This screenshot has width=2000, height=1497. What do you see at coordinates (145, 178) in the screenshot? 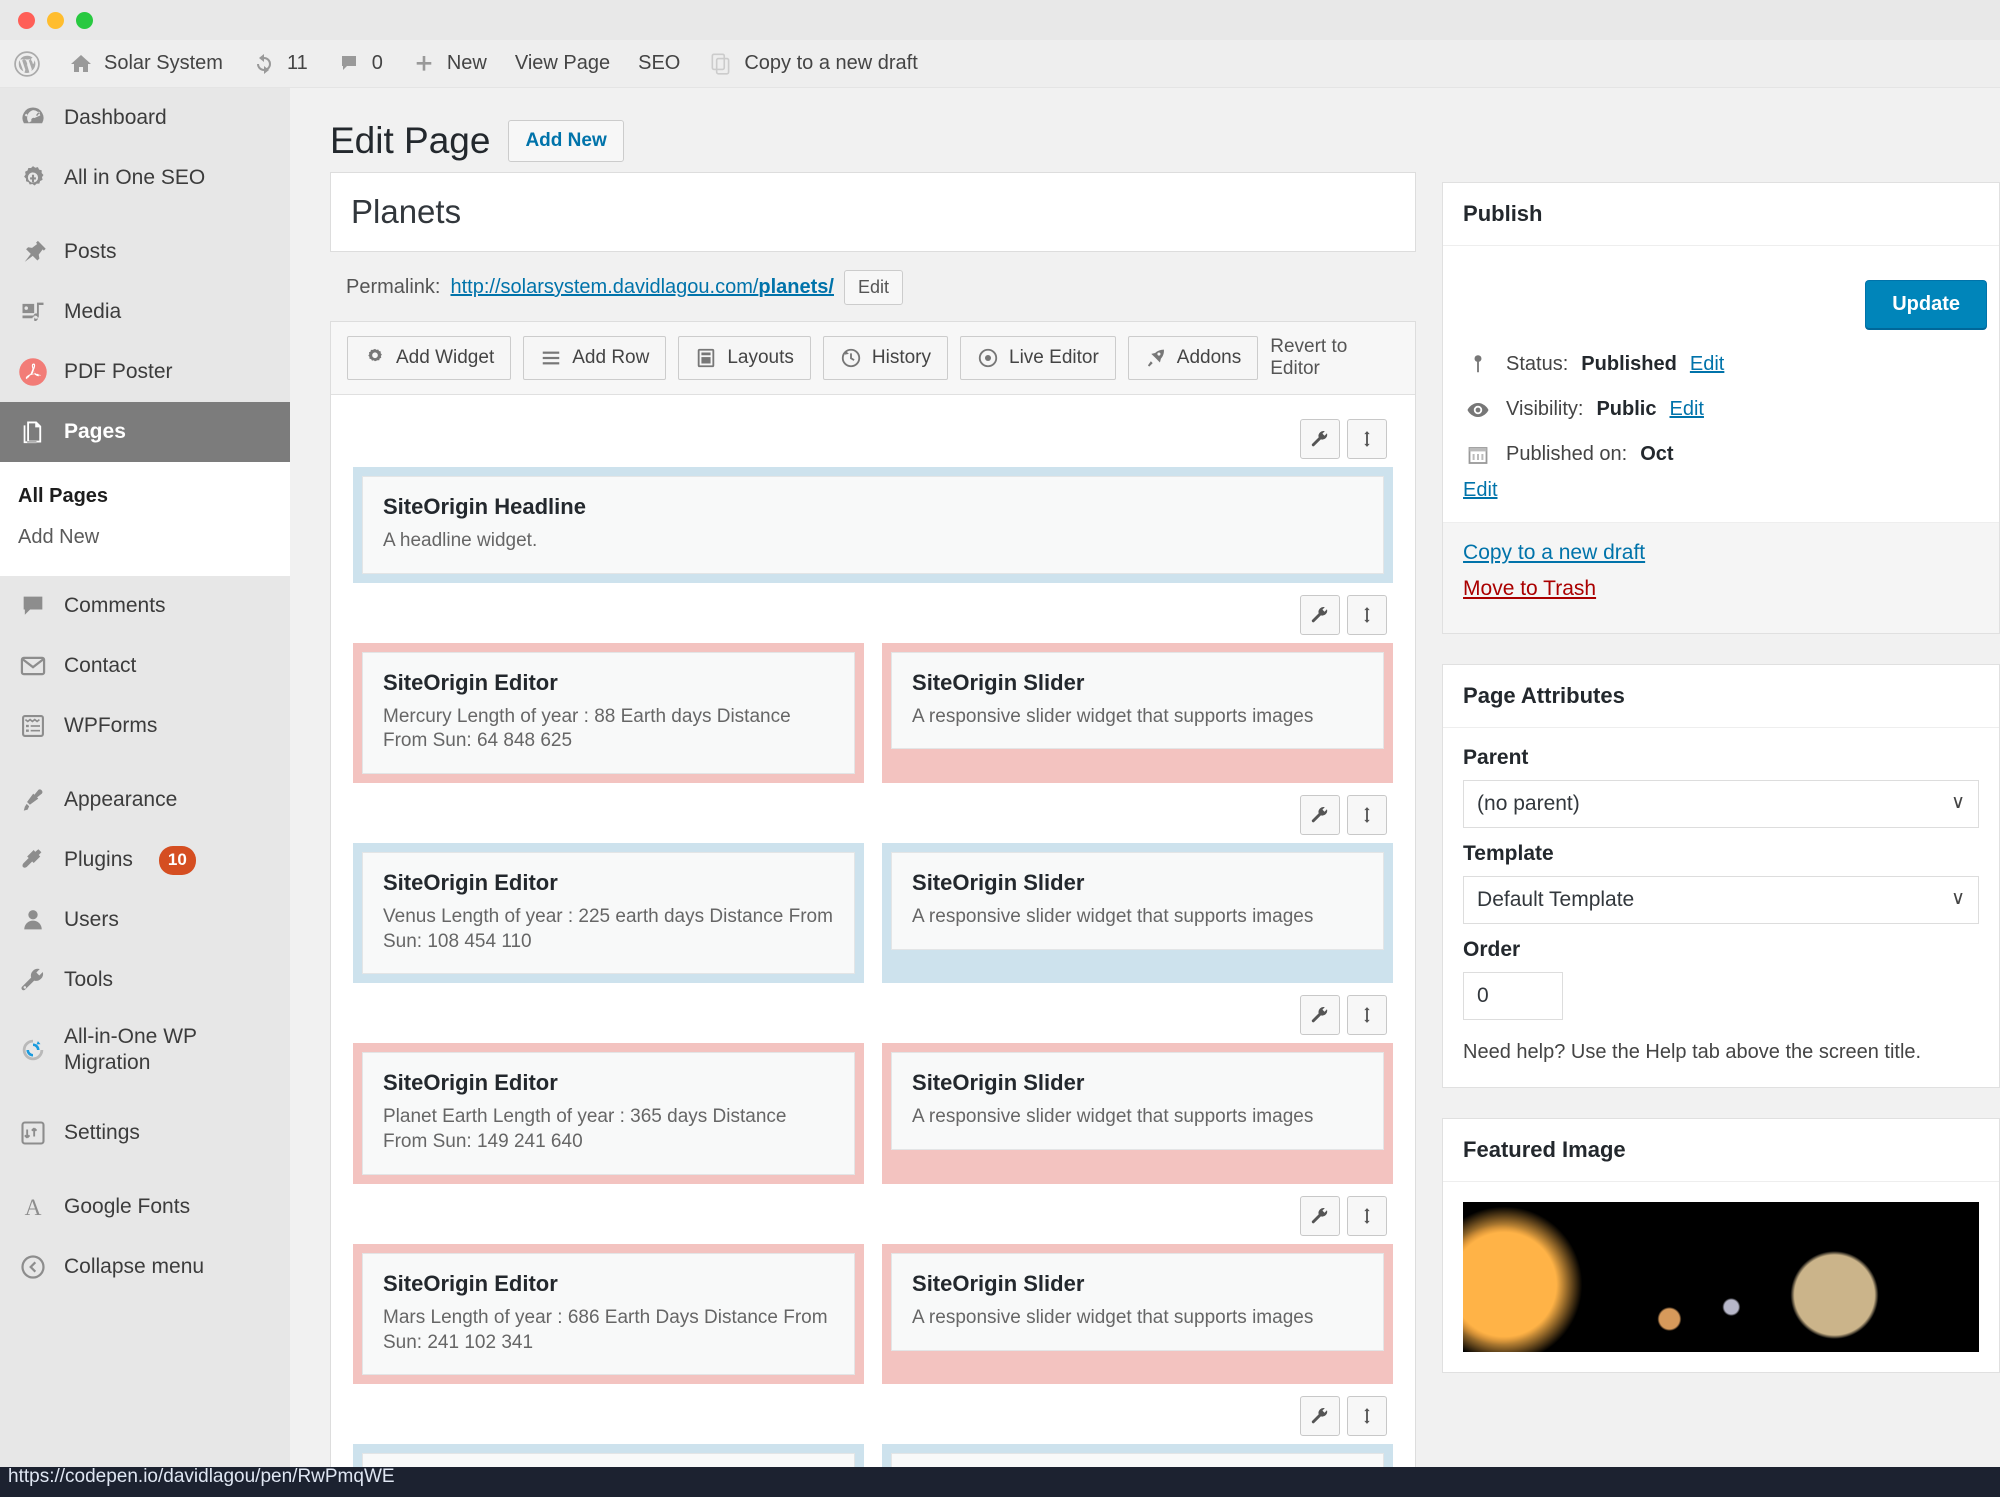
I see `sidebar-item-all-in-one-seo: All in One SEO` at bounding box center [145, 178].